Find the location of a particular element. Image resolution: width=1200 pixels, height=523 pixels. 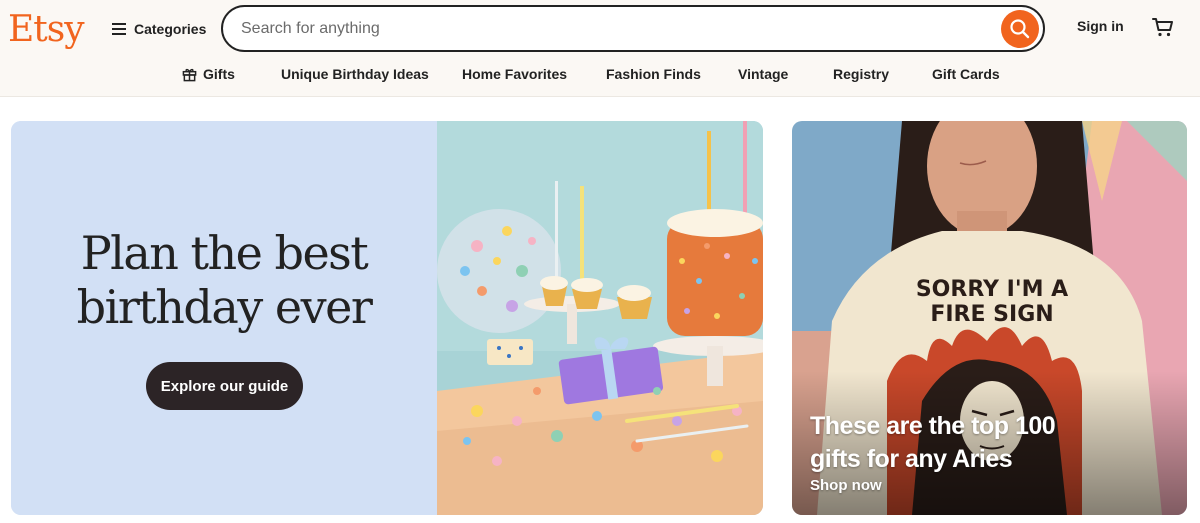

search-icon is located at coordinates (1020, 29).